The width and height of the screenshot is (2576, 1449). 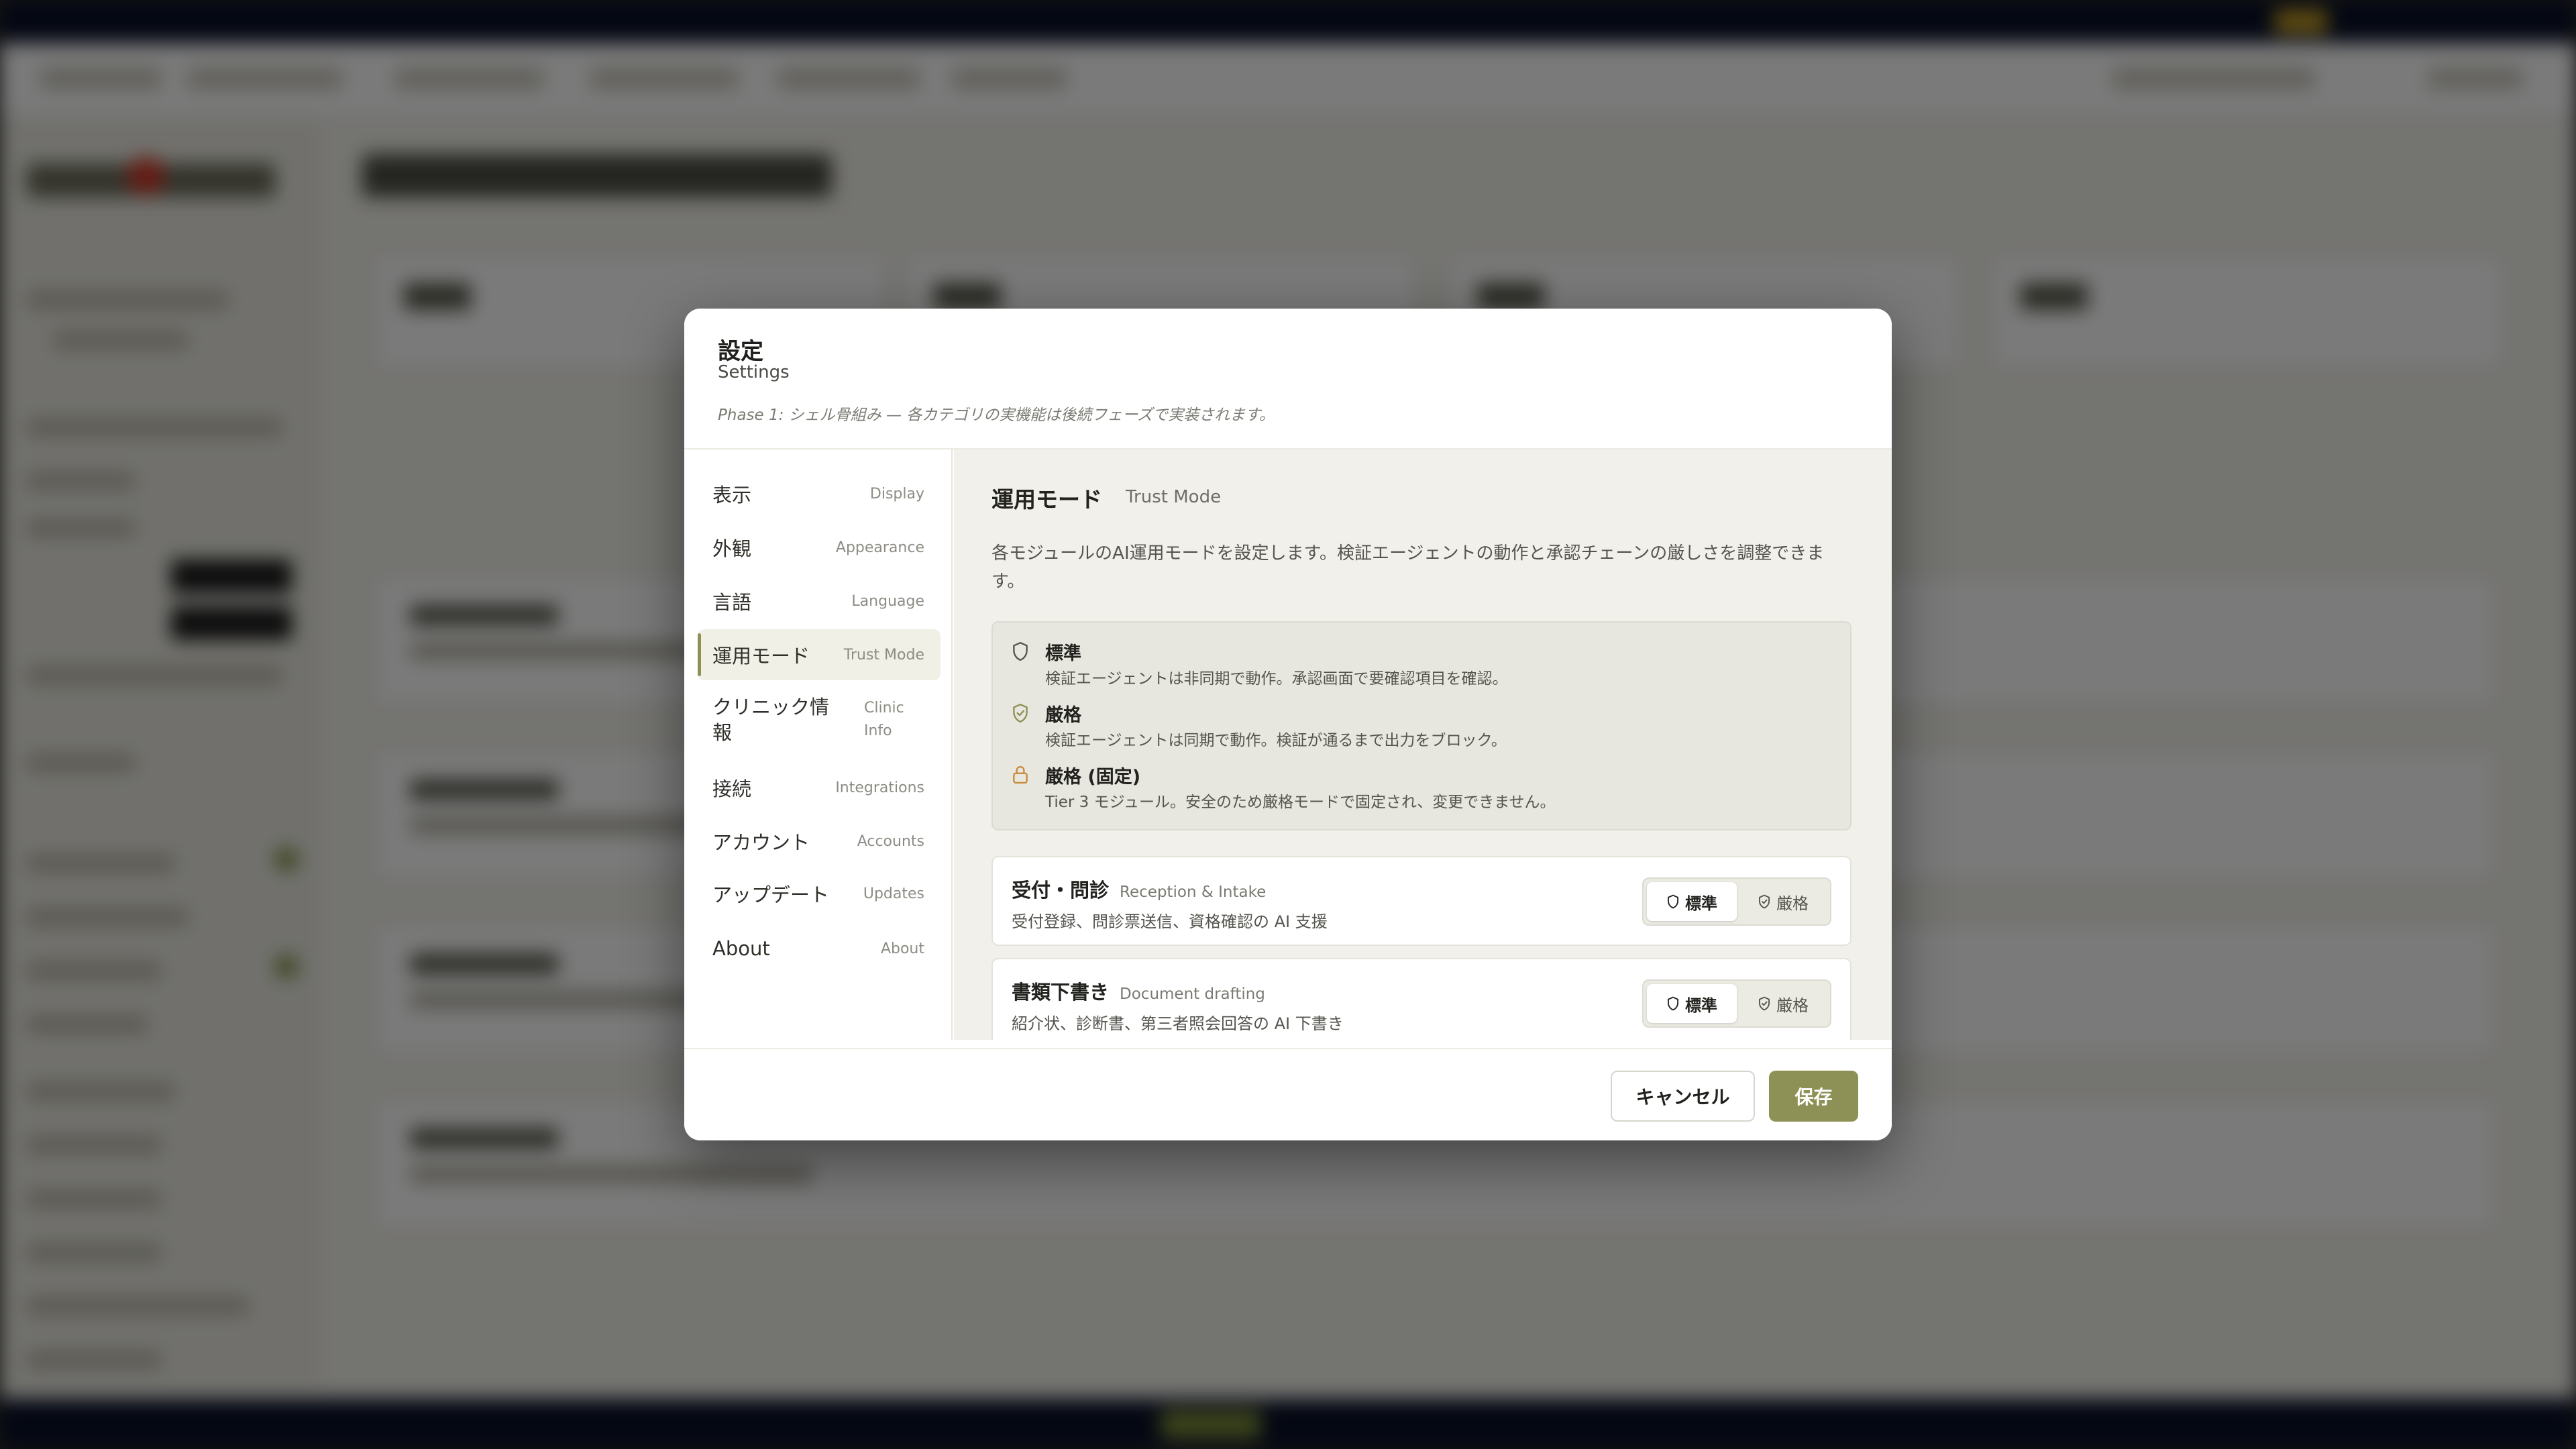 I want to click on nav-item-en-label: Trust Mode, so click(x=883, y=654).